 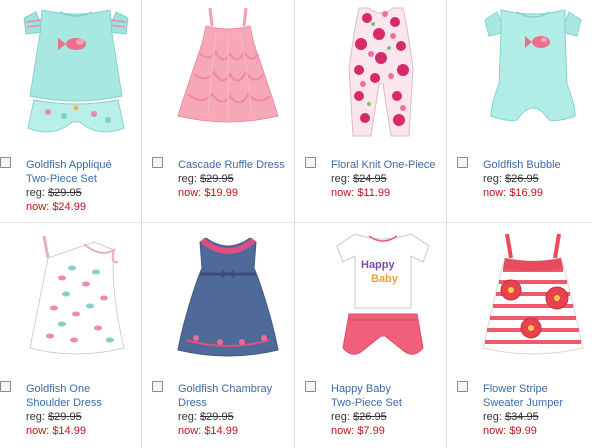 I want to click on product-name-line2: Dress, so click(x=192, y=403).